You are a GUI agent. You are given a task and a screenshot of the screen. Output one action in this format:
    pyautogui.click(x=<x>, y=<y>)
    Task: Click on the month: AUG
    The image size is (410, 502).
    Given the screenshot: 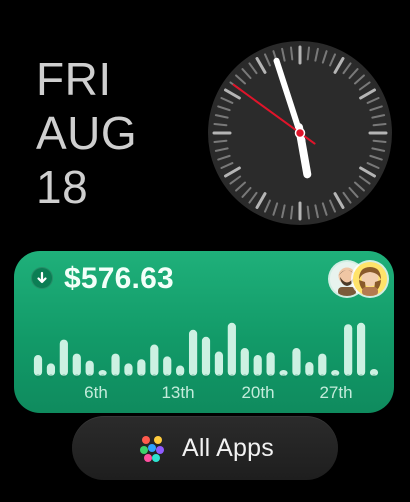 What is the action you would take?
    pyautogui.click(x=87, y=133)
    